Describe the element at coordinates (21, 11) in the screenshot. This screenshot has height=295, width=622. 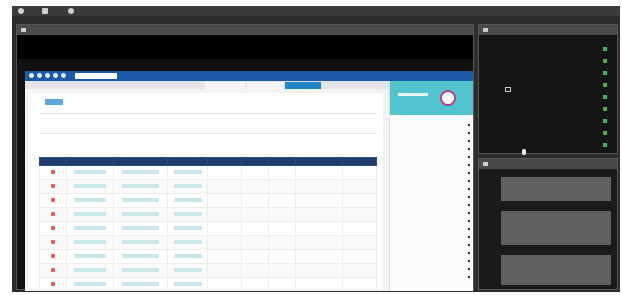
I see `window-icon` at that location.